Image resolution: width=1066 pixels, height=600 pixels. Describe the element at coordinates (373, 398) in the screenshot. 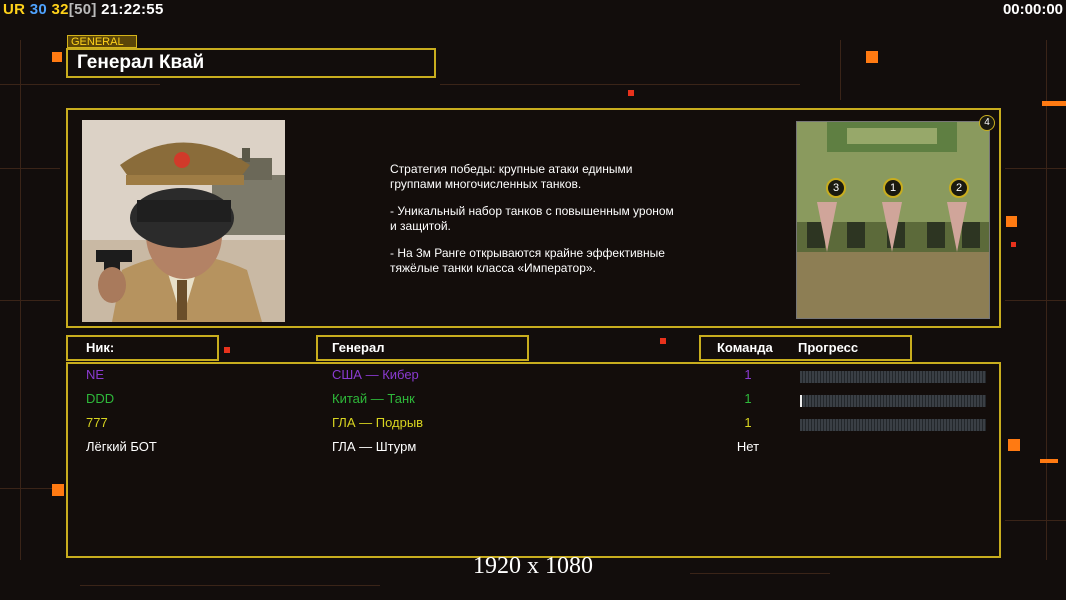

I see `player-general: Китай — Танк` at that location.